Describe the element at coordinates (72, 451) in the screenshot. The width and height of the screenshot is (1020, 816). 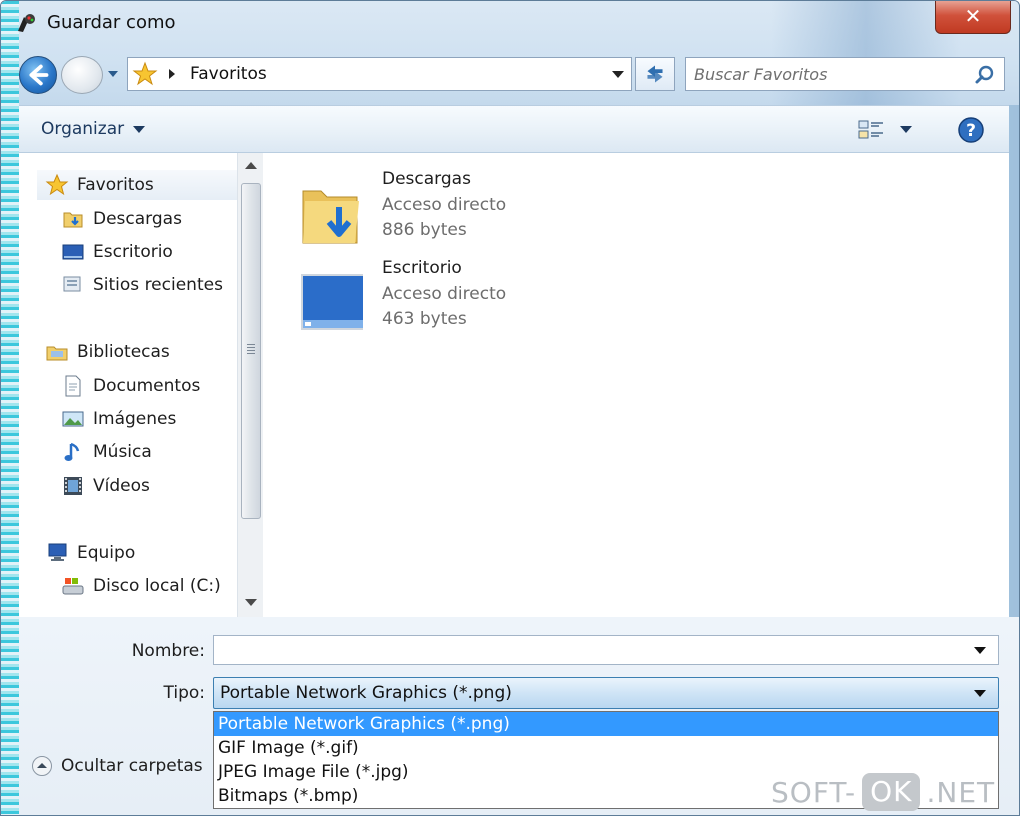
I see `music-icon` at that location.